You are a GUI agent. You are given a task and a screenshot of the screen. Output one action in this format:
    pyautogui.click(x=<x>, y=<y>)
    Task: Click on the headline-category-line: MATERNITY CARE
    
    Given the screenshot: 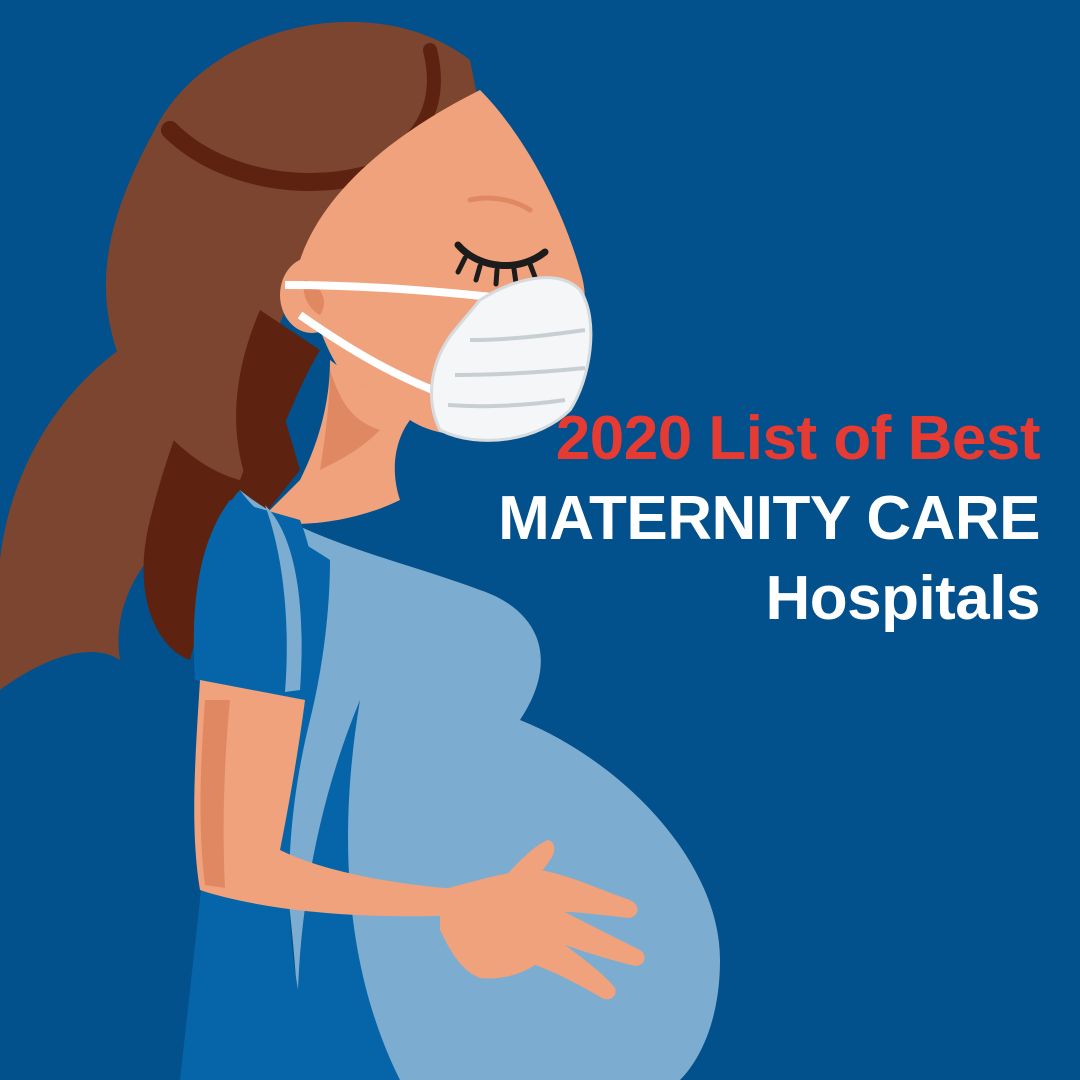 What is the action you would take?
    pyautogui.click(x=769, y=518)
    